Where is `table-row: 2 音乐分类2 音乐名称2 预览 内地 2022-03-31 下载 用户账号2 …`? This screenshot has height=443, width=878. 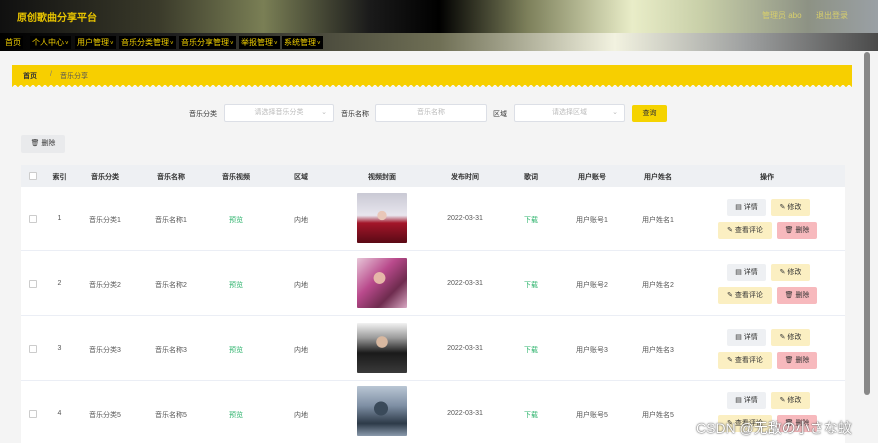
table-row: 2 音乐分类2 音乐名称2 预览 内地 2022-03-31 下载 用户账号2 … is located at coordinates (433, 284).